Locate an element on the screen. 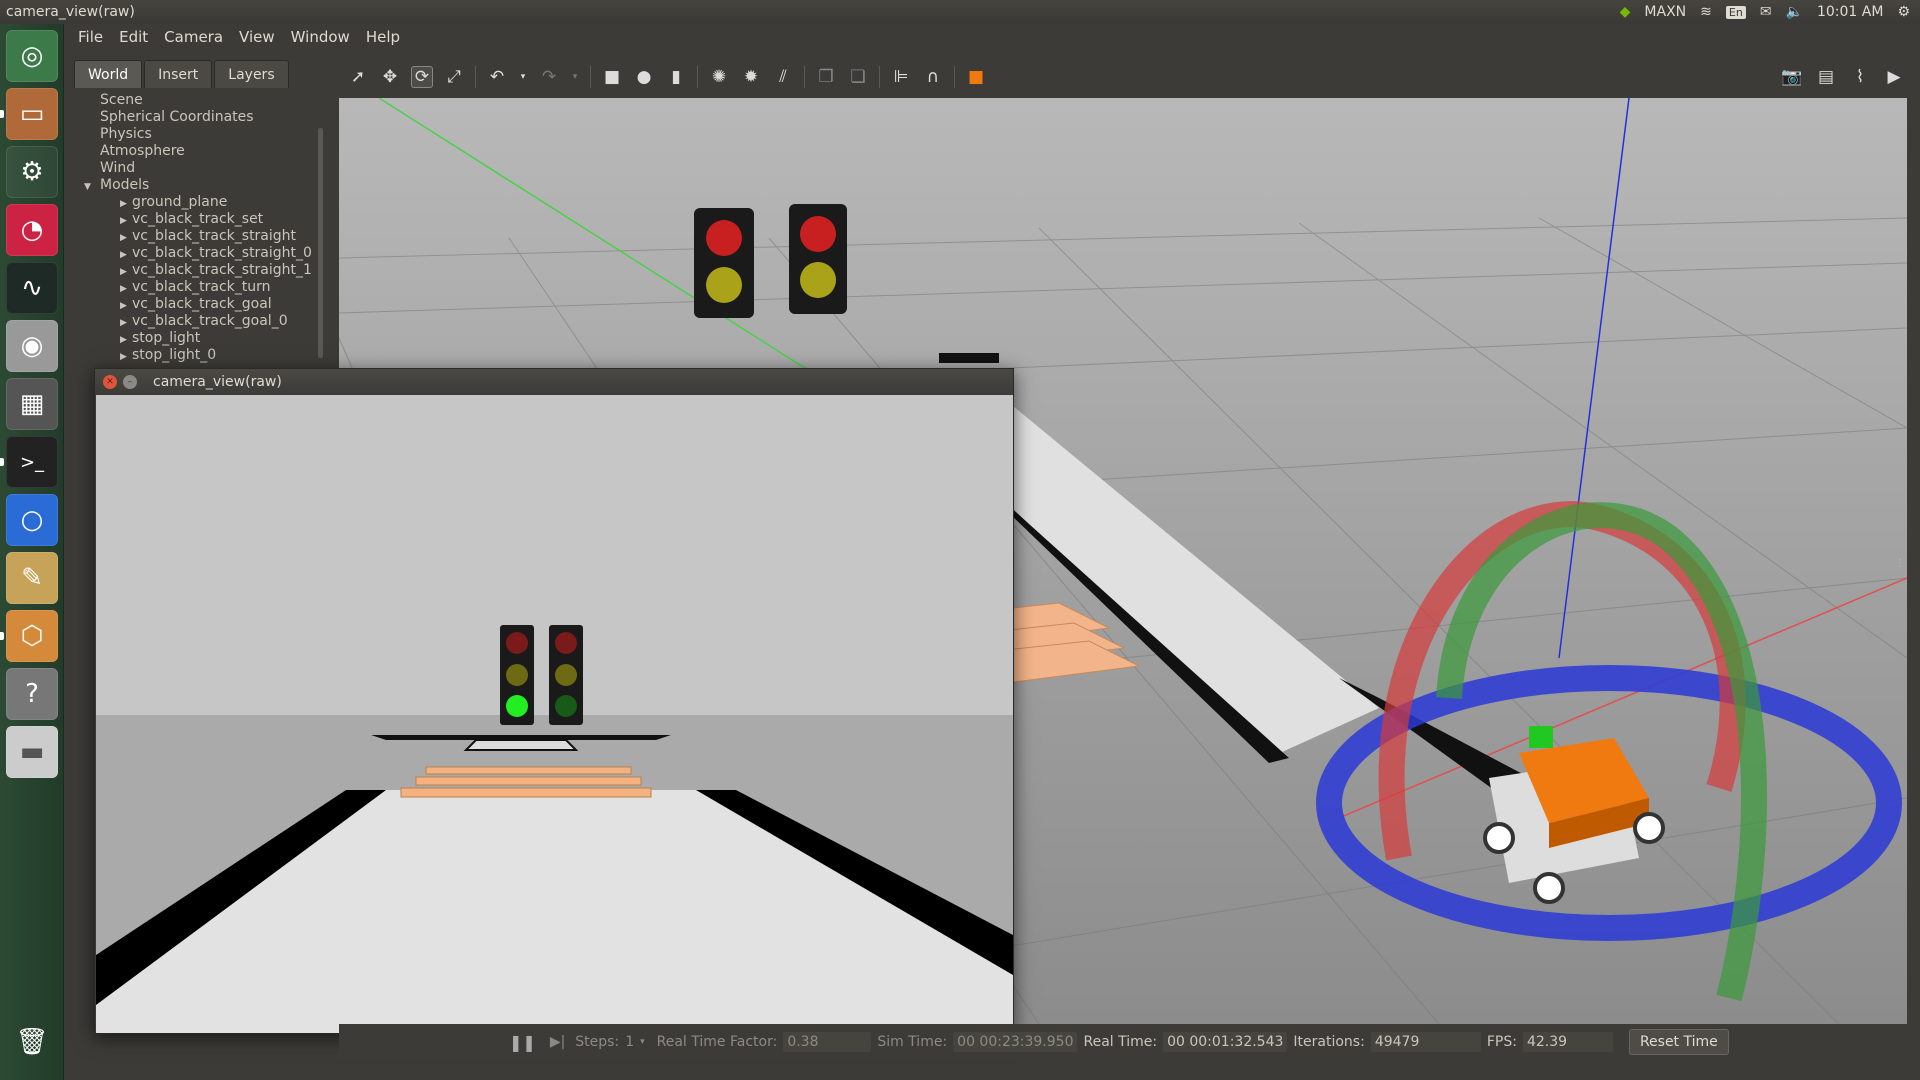 This screenshot has height=1080, width=1920. tab-insert: Insert is located at coordinates (178, 74).